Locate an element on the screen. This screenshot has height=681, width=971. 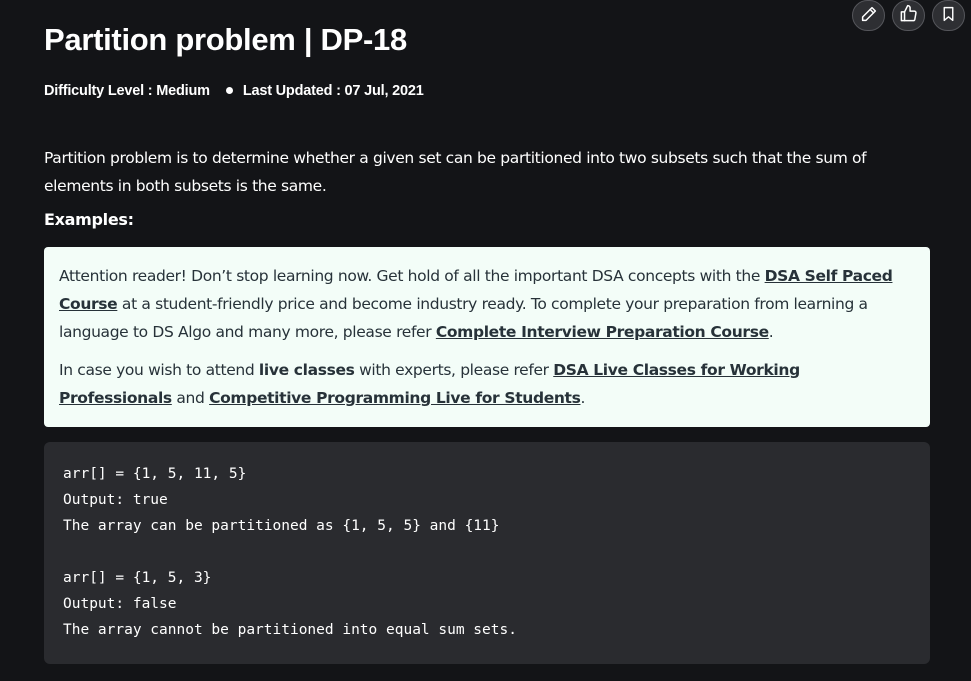
pencil-icon is located at coordinates (869, 16).